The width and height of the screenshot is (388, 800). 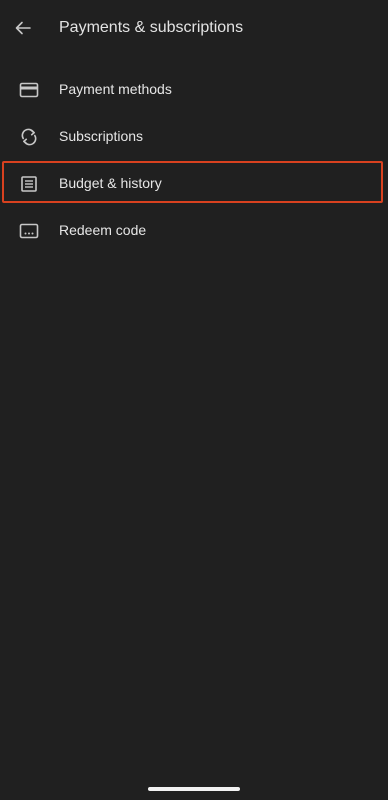 What do you see at coordinates (29, 90) in the screenshot?
I see `credit-card-icon` at bounding box center [29, 90].